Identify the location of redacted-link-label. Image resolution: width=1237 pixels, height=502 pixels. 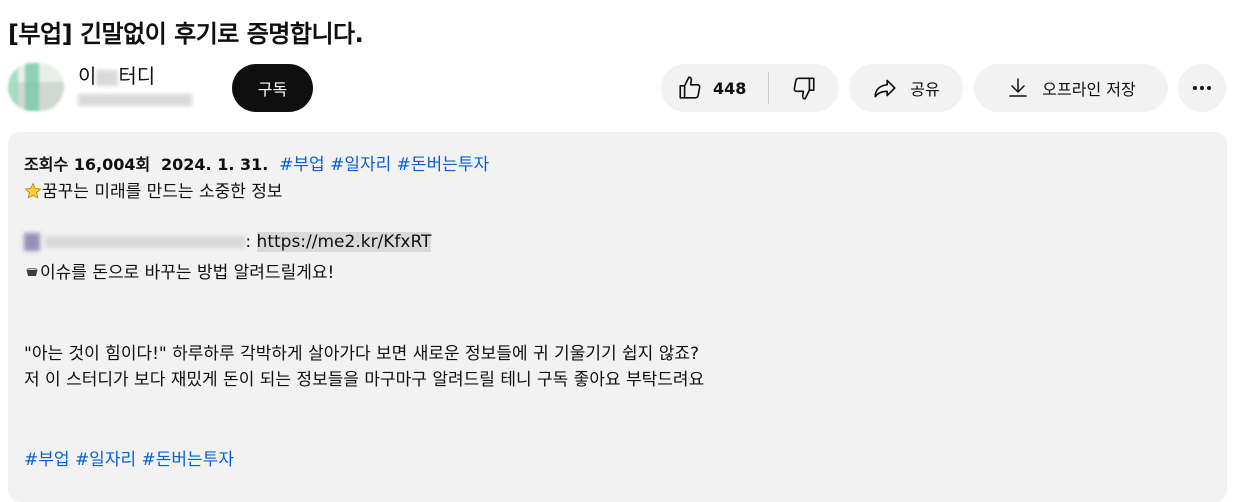
(145, 242).